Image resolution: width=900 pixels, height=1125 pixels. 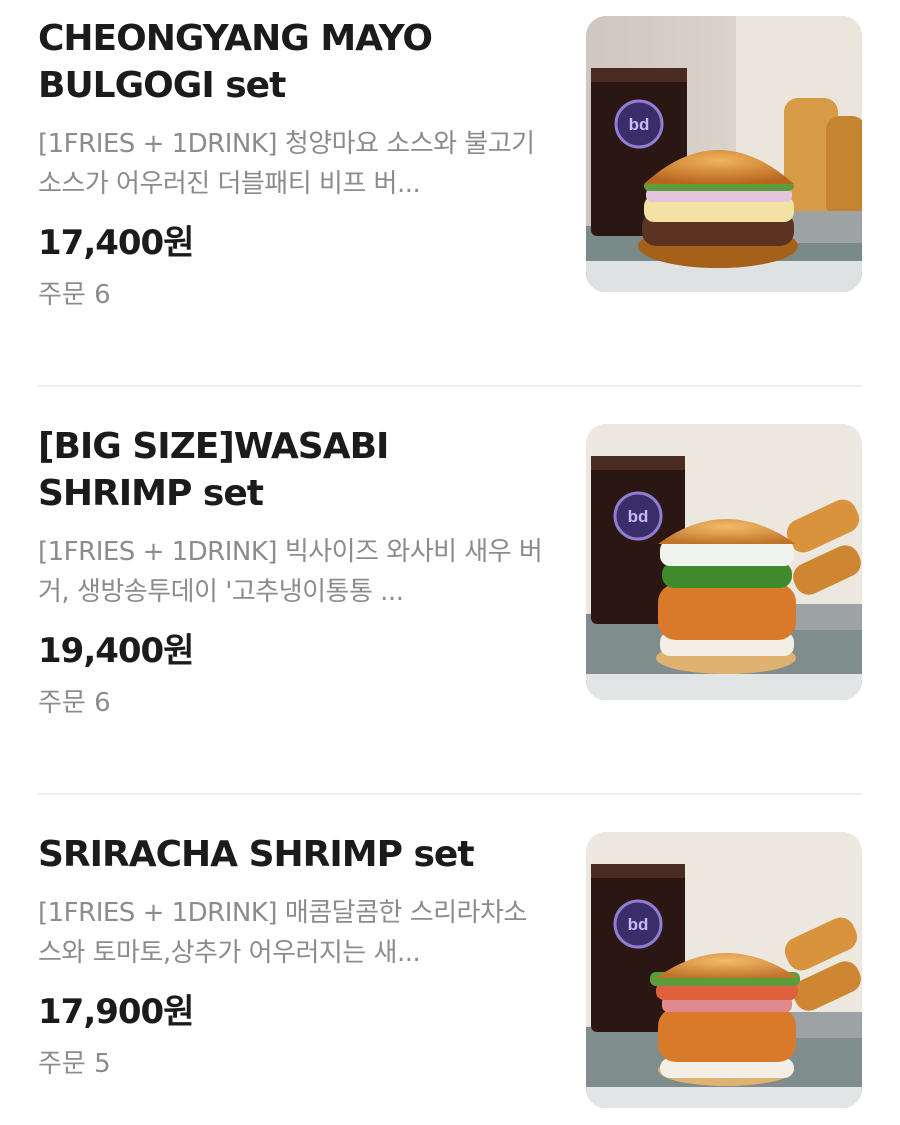 I want to click on menu-item-name-line: SHRIMP set, so click(x=151, y=493).